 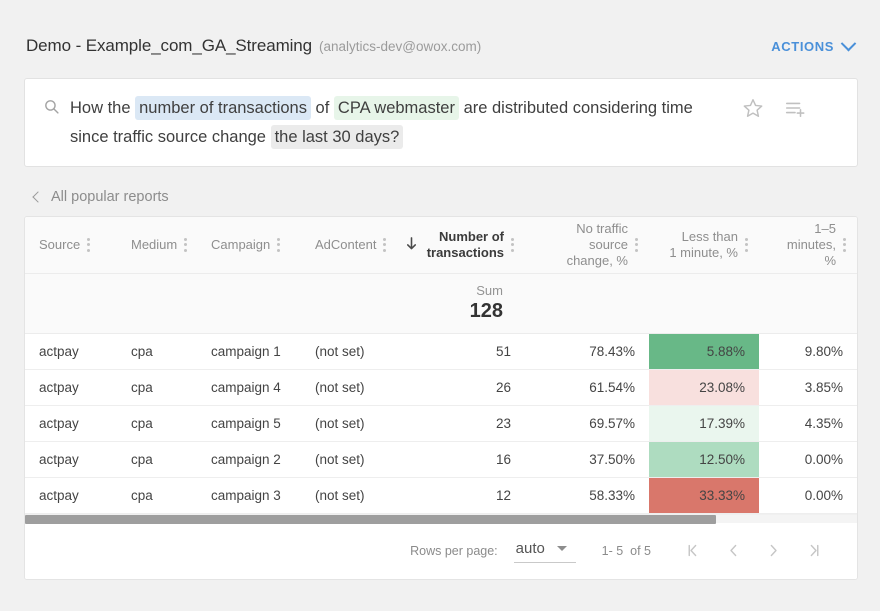 What do you see at coordinates (241, 244) in the screenshot?
I see `column-header-label: Campaign` at bounding box center [241, 244].